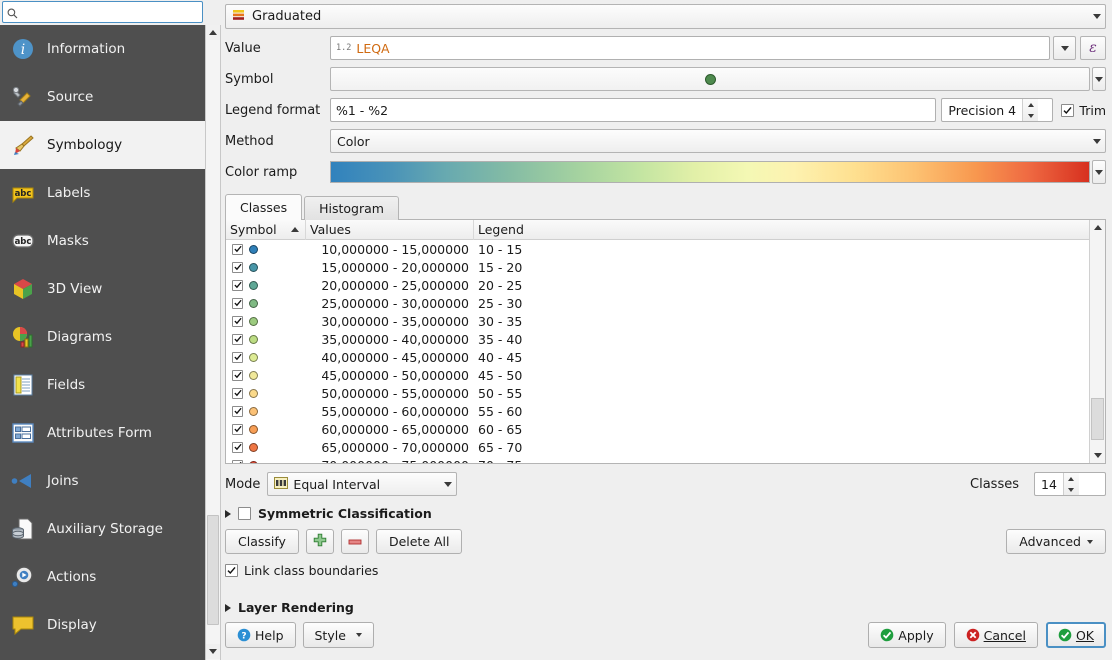 This screenshot has height=660, width=1112. Describe the element at coordinates (710, 79) in the screenshot. I see `symbol-preview-button` at that location.